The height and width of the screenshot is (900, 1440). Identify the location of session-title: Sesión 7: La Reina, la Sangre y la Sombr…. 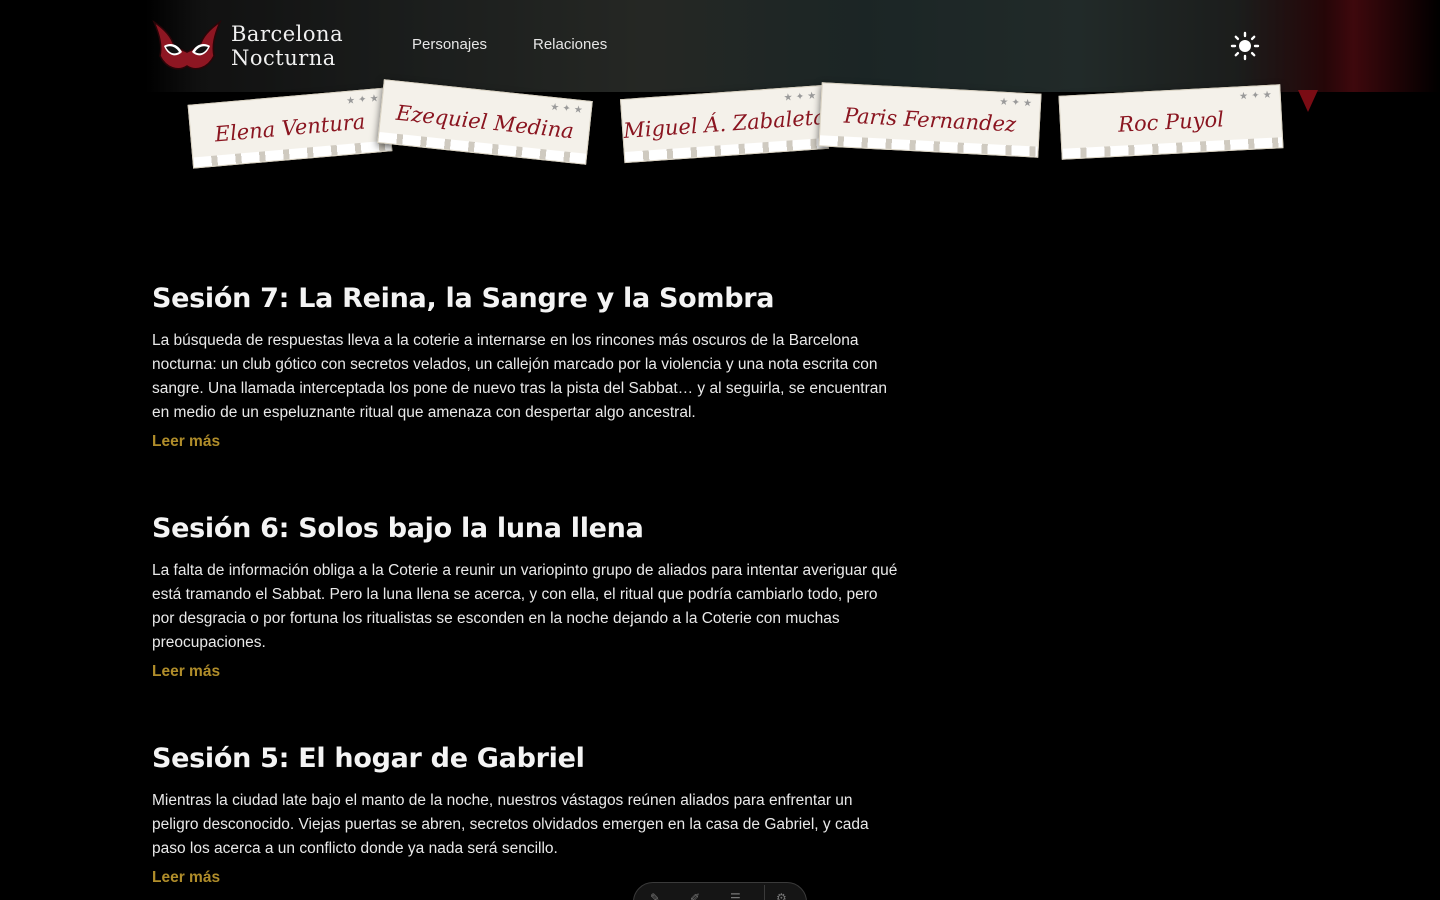
(463, 298).